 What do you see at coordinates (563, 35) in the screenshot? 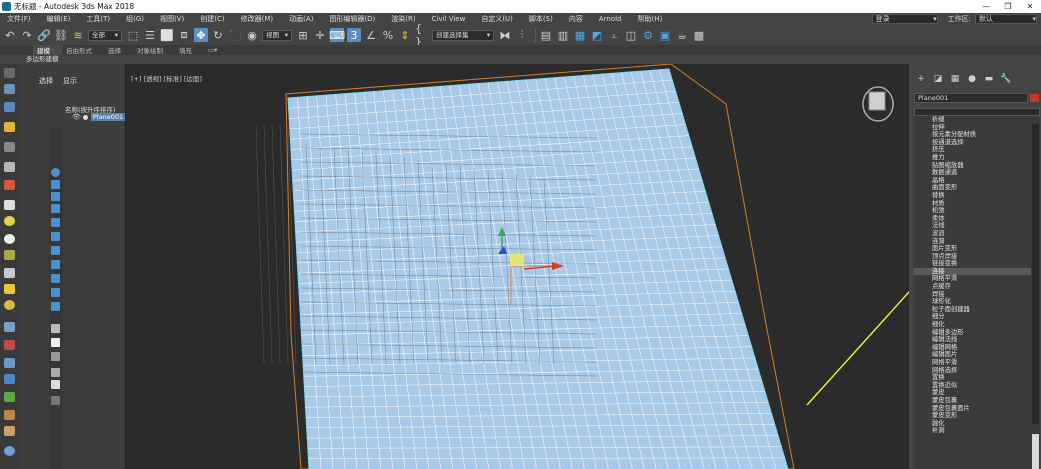
I see `layer-explorer-icon: ▥` at bounding box center [563, 35].